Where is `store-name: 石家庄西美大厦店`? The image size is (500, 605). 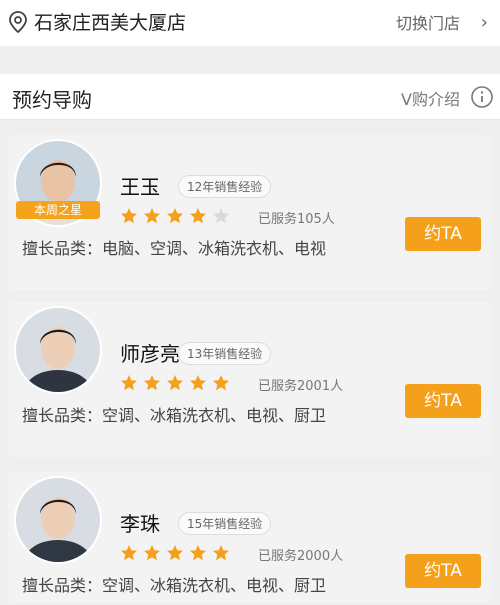 store-name: 石家庄西美大厦店 is located at coordinates (110, 23).